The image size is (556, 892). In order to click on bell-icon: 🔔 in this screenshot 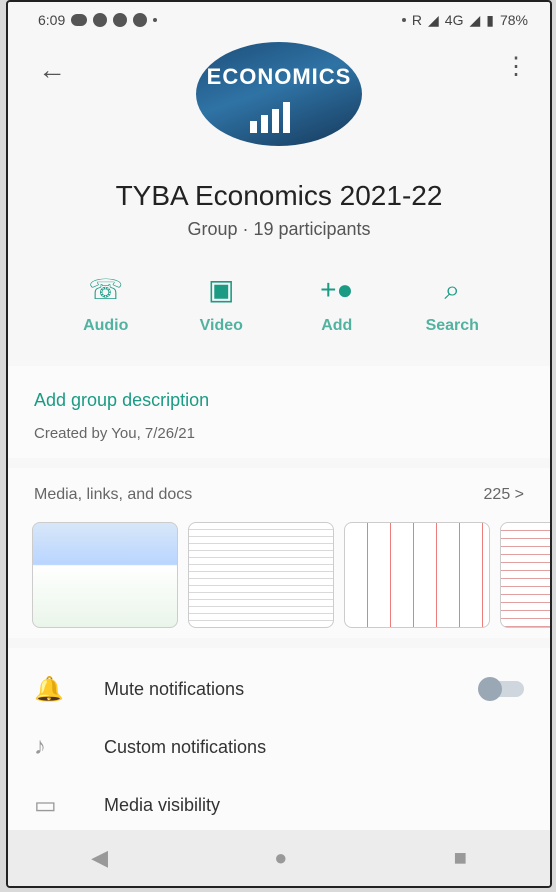, I will do `click(49, 689)`.